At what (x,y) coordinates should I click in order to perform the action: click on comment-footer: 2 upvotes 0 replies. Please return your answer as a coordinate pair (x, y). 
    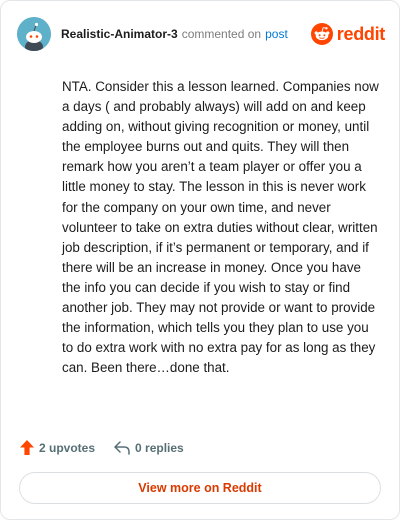
    Looking at the image, I should click on (101, 447).